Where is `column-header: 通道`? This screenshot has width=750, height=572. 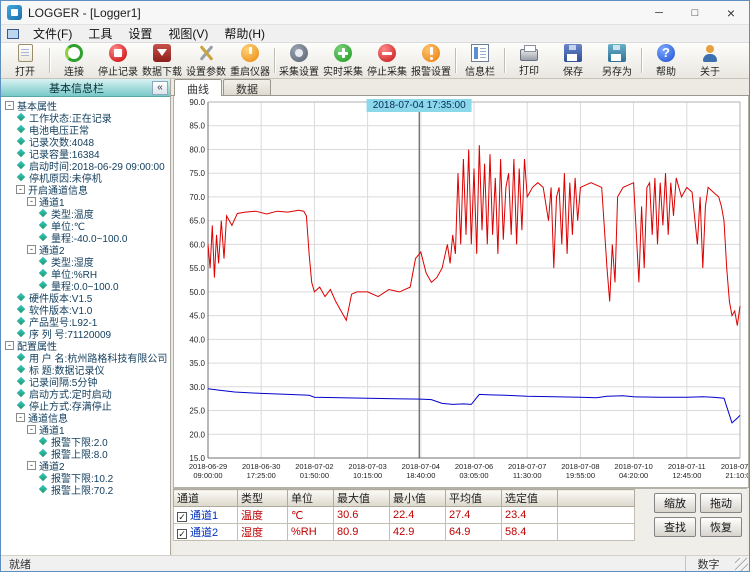
column-header: 通道 is located at coordinates (205, 498).